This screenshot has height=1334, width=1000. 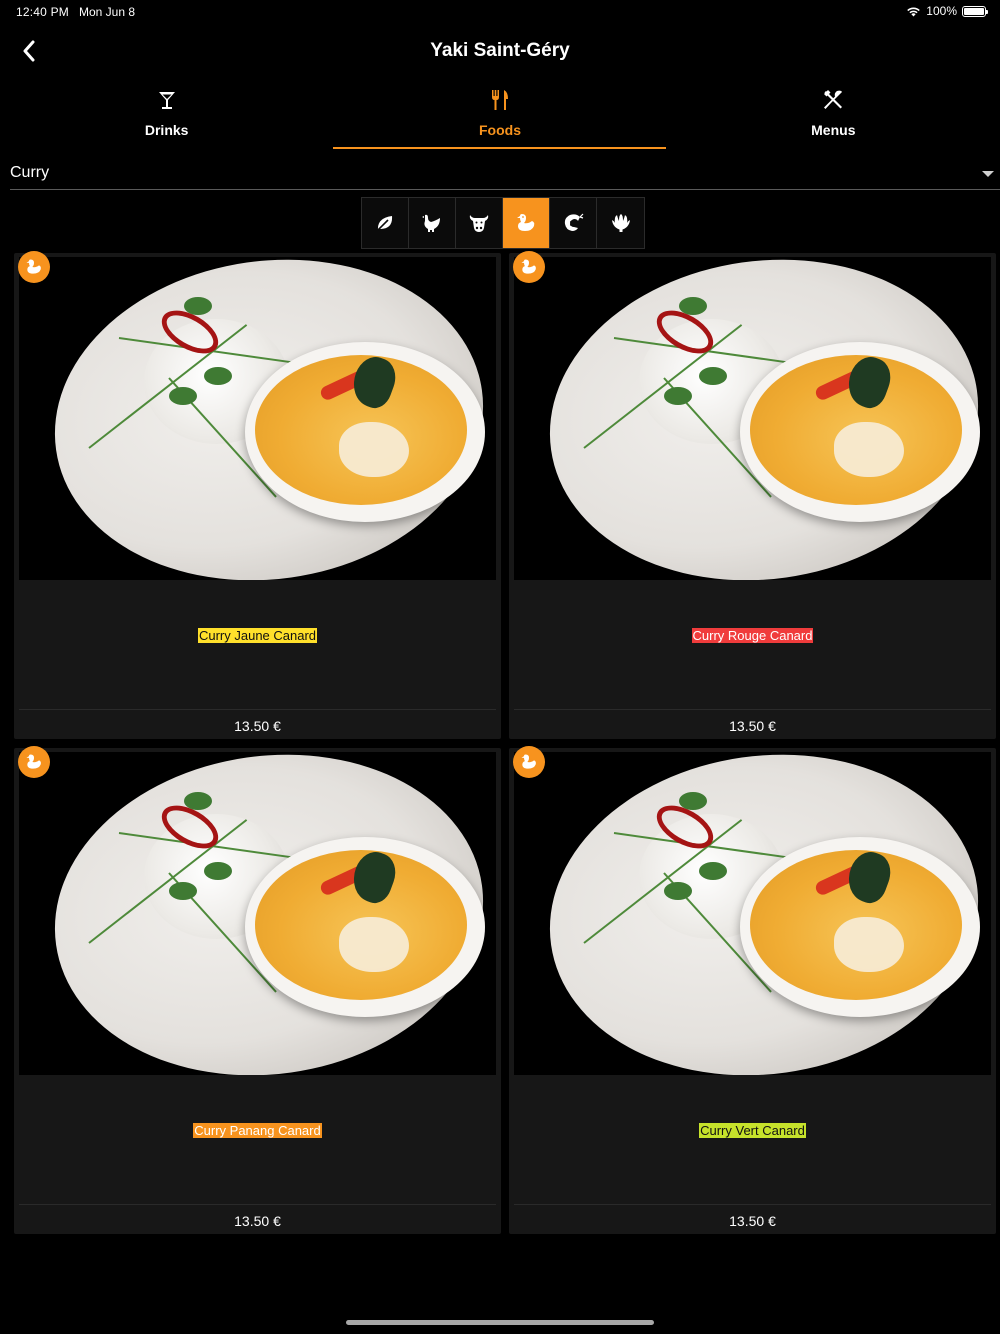 I want to click on filter-chicken-button, so click(x=432, y=223).